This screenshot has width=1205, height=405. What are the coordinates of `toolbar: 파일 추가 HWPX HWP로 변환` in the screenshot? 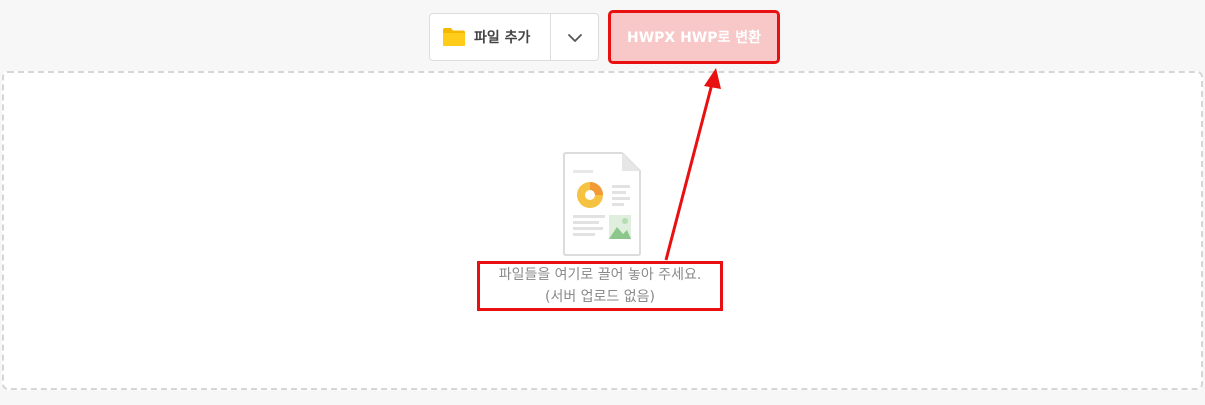 It's located at (604, 37).